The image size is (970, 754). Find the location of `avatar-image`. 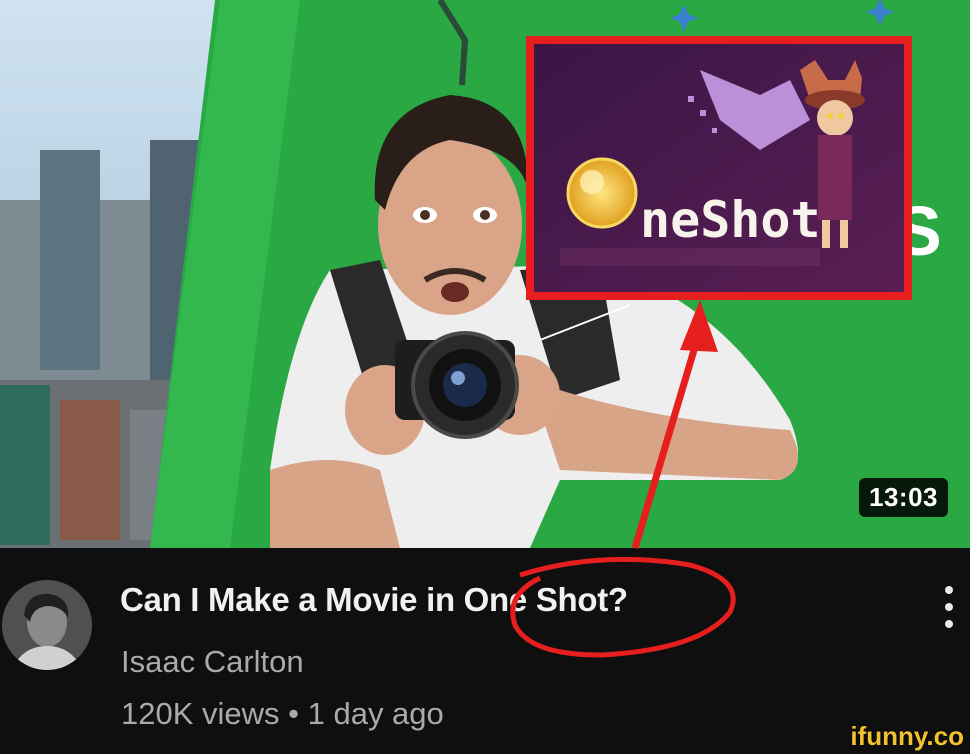

avatar-image is located at coordinates (47, 625).